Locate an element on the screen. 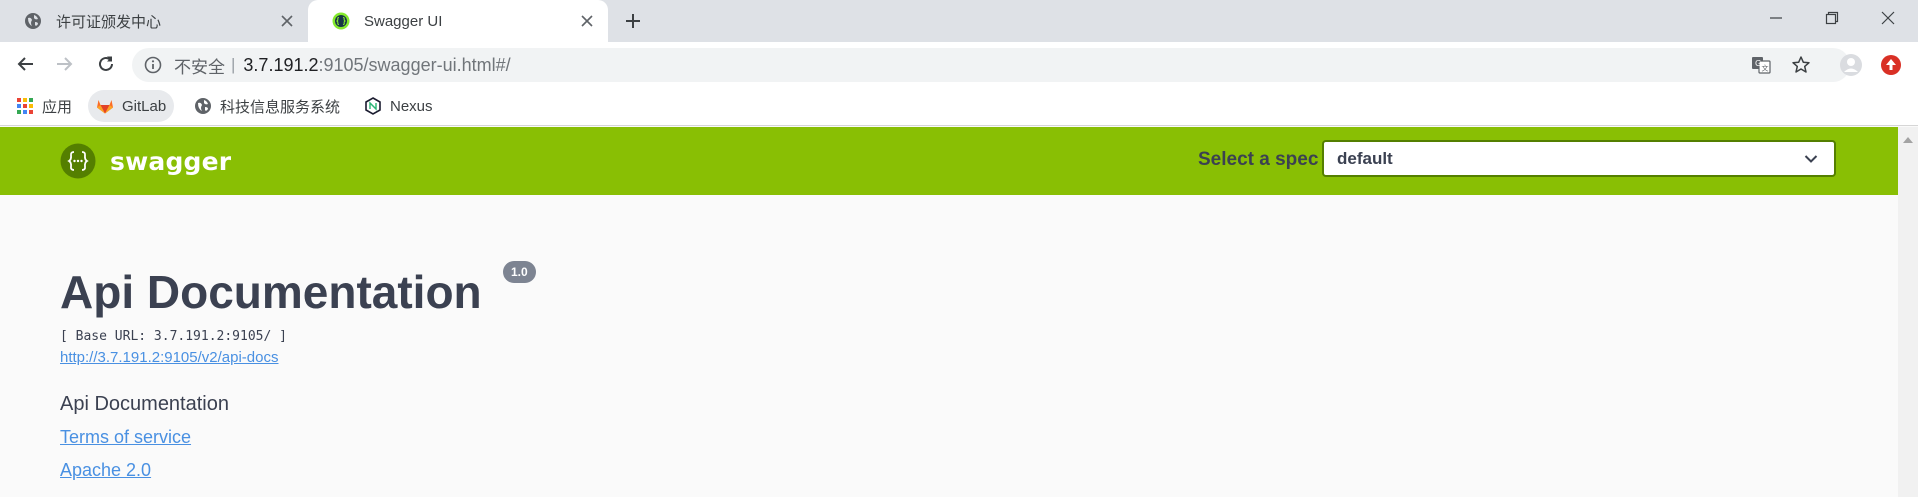  spec-select: default is located at coordinates (1579, 158).